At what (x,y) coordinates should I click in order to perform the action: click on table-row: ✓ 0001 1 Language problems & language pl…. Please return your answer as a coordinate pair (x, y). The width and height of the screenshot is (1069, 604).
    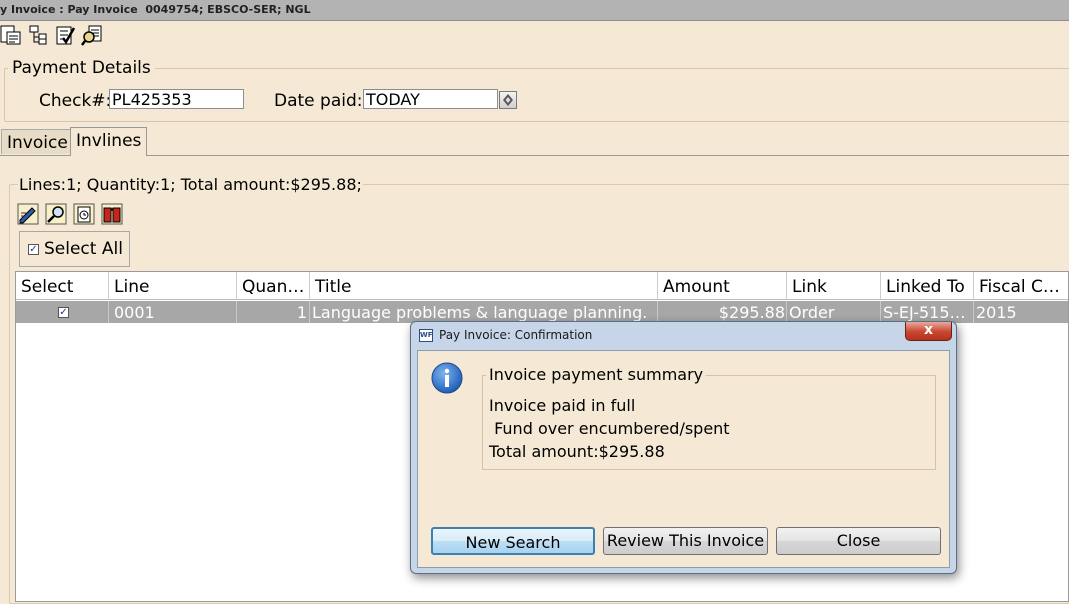
    Looking at the image, I should click on (542, 312).